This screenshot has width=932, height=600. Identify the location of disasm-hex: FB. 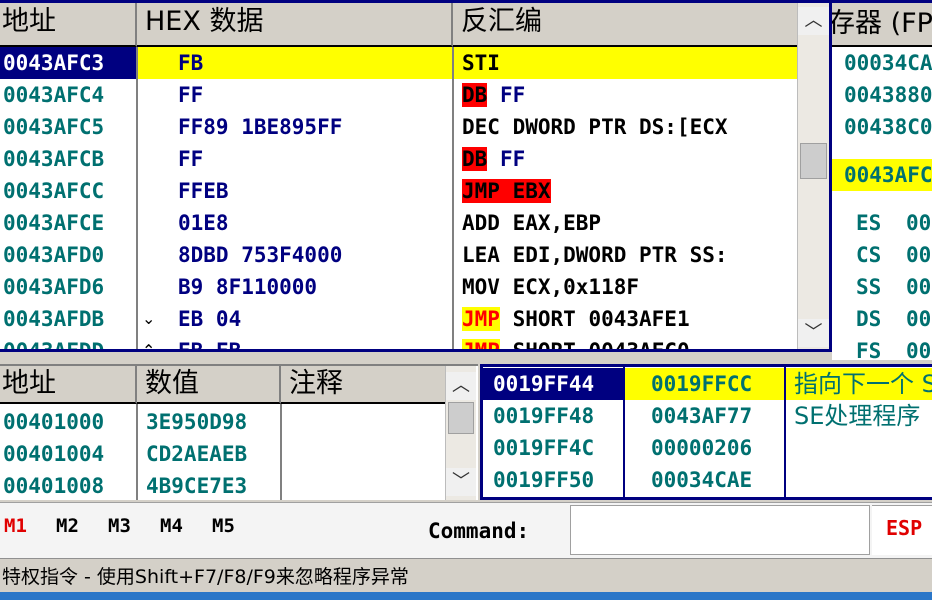
(295, 63).